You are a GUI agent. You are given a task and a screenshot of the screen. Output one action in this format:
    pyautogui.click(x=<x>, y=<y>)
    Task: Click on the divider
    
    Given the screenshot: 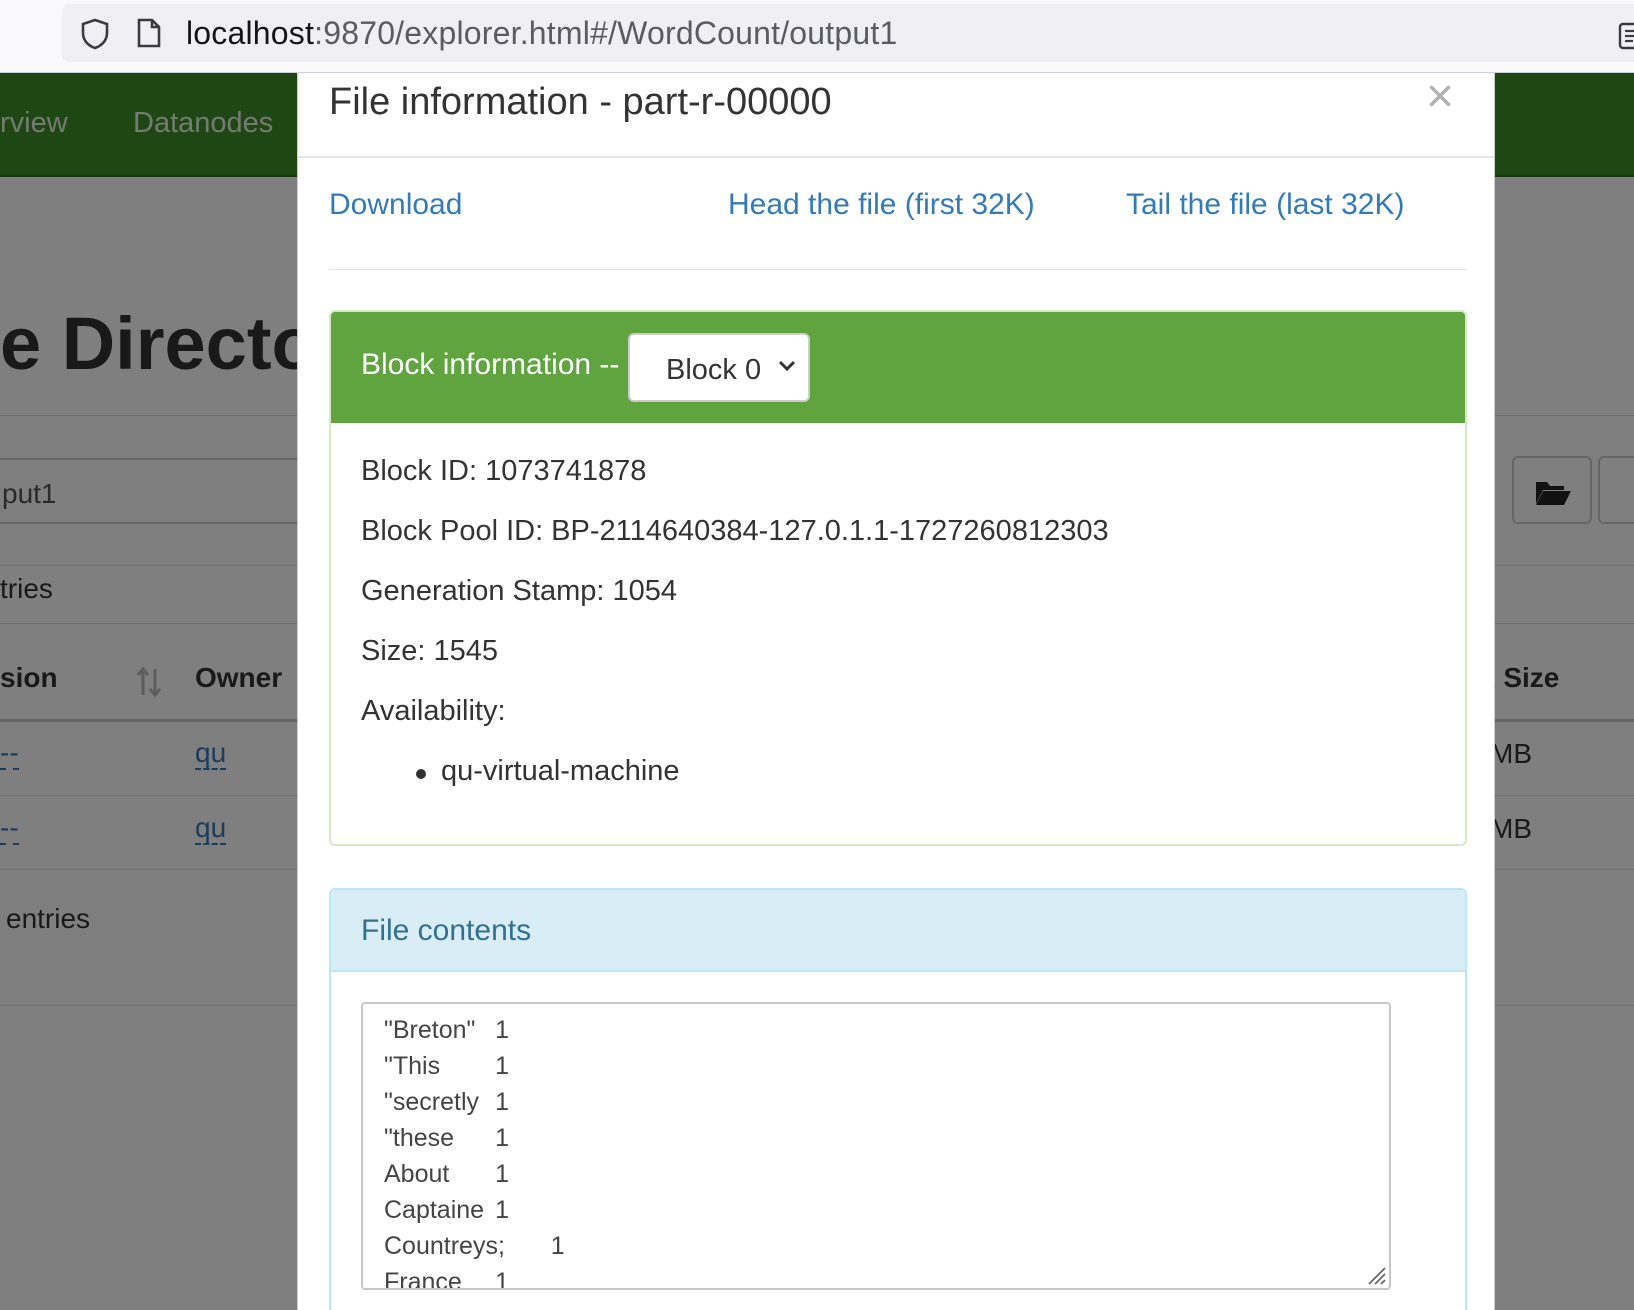 What is the action you would take?
    pyautogui.click(x=898, y=269)
    